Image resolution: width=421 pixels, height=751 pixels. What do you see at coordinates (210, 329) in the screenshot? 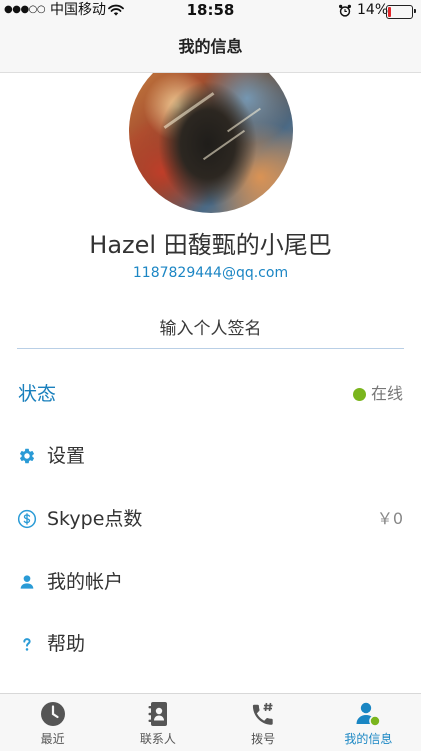
I see `signature-input` at bounding box center [210, 329].